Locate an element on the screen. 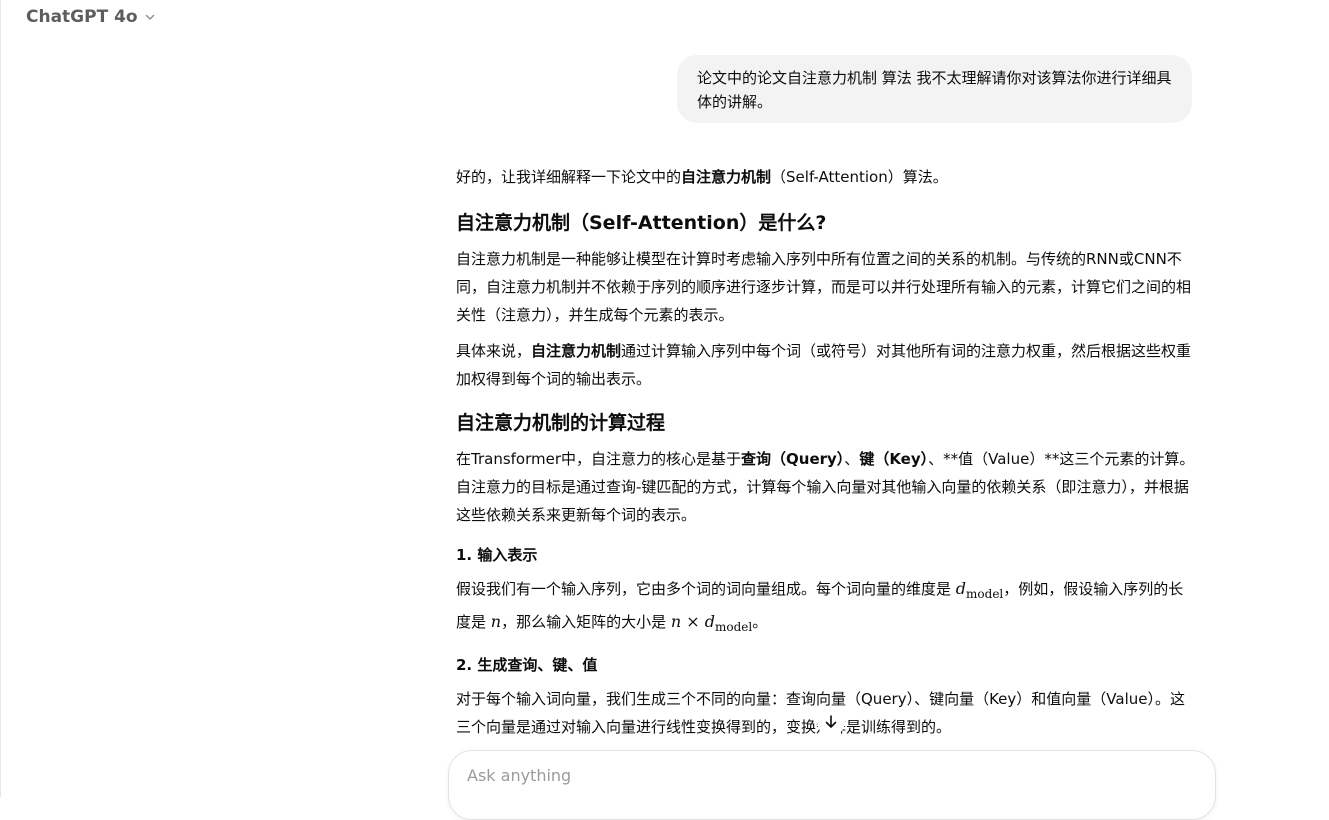  chevron-down-icon is located at coordinates (150, 17).